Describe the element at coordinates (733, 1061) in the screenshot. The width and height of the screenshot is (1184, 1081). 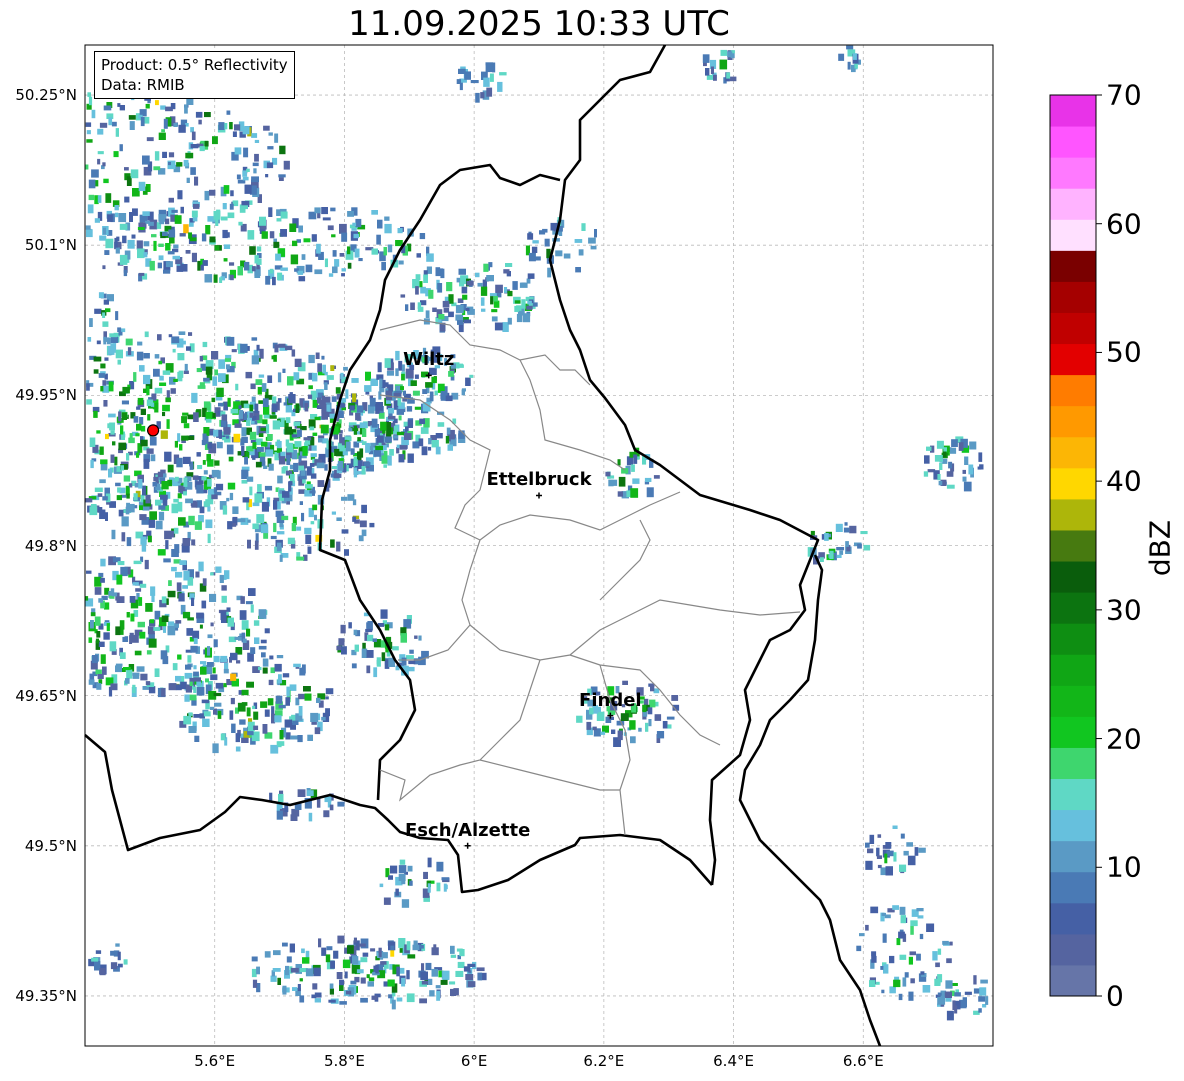
I see `lon-tick-label: 6.4°E` at that location.